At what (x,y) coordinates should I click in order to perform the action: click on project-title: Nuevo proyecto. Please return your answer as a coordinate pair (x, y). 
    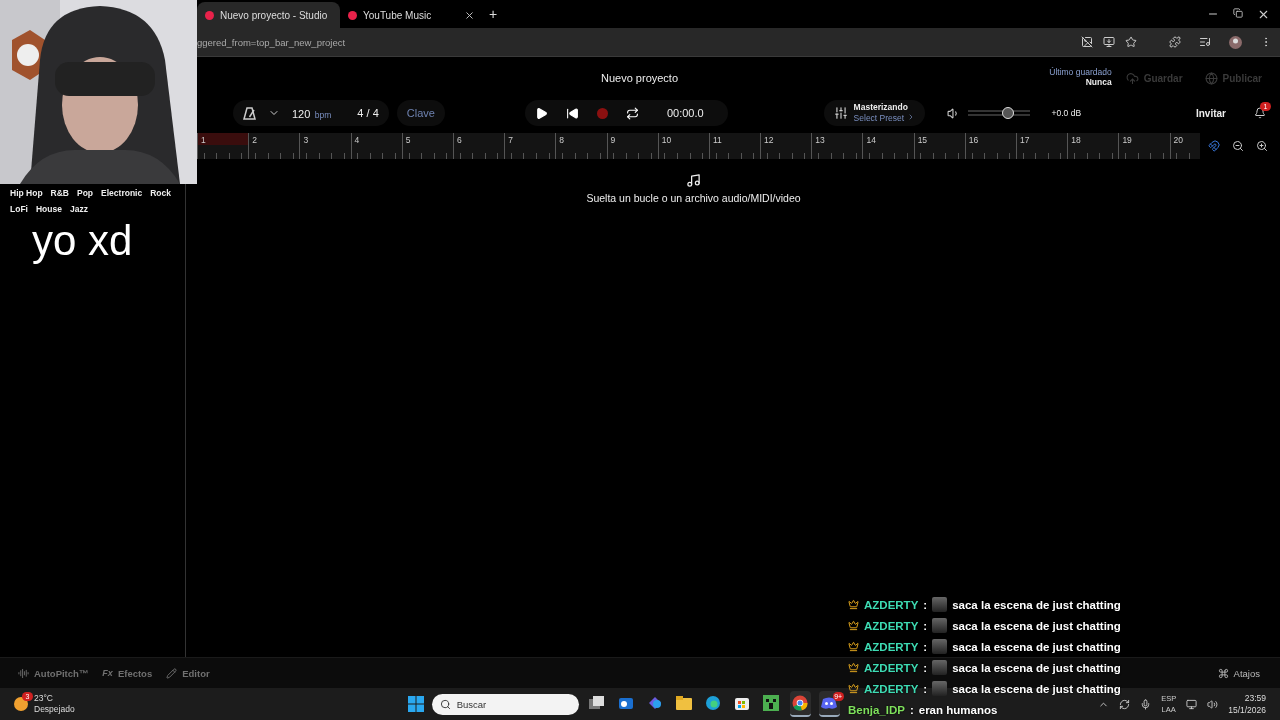
    Looking at the image, I should click on (640, 78).